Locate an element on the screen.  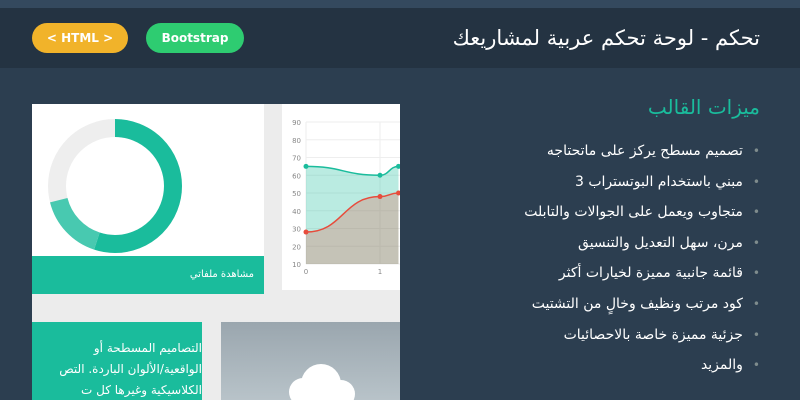
feature-text: متجاوب ويعمل على الجوالات والتابلت is located at coordinates (633, 212).